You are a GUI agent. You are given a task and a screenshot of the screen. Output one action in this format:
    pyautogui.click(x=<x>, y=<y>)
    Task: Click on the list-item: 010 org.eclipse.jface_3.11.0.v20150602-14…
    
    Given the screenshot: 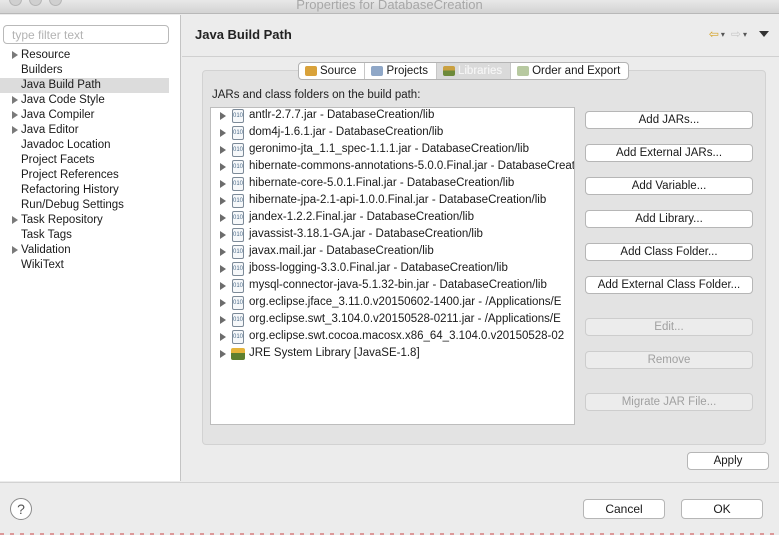 What is the action you would take?
    pyautogui.click(x=392, y=303)
    